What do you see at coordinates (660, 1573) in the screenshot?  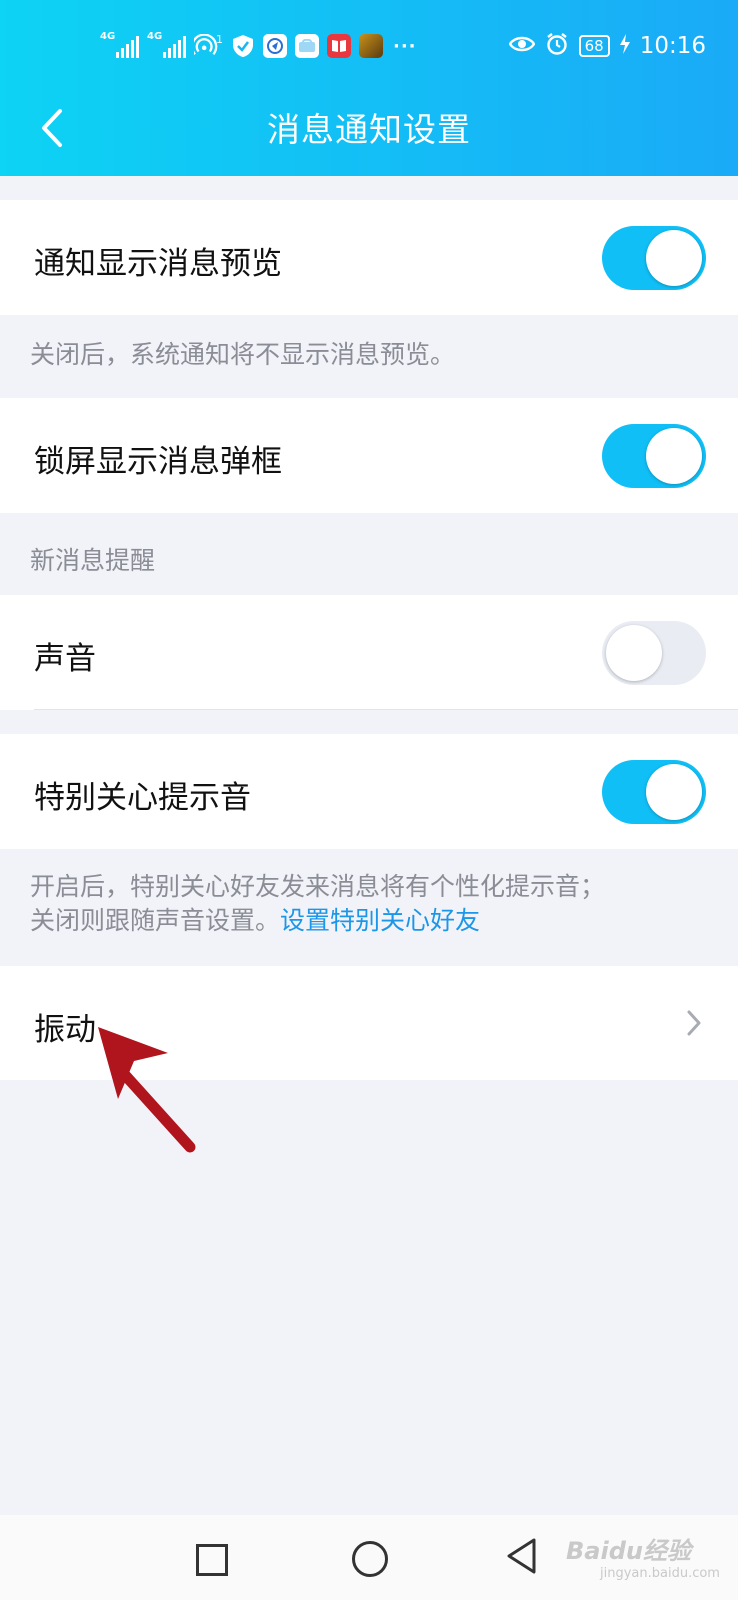 I see `watermark-url: jingyan.baidu.com` at bounding box center [660, 1573].